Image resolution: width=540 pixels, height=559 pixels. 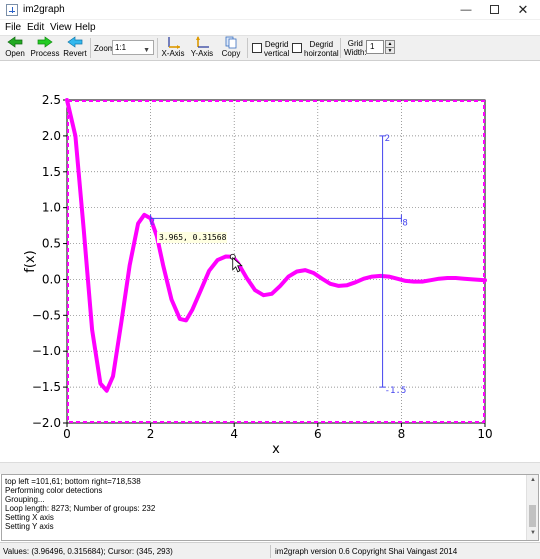 What do you see at coordinates (270, 10) in the screenshot?
I see `title-bar: im2graph — ✕` at bounding box center [270, 10].